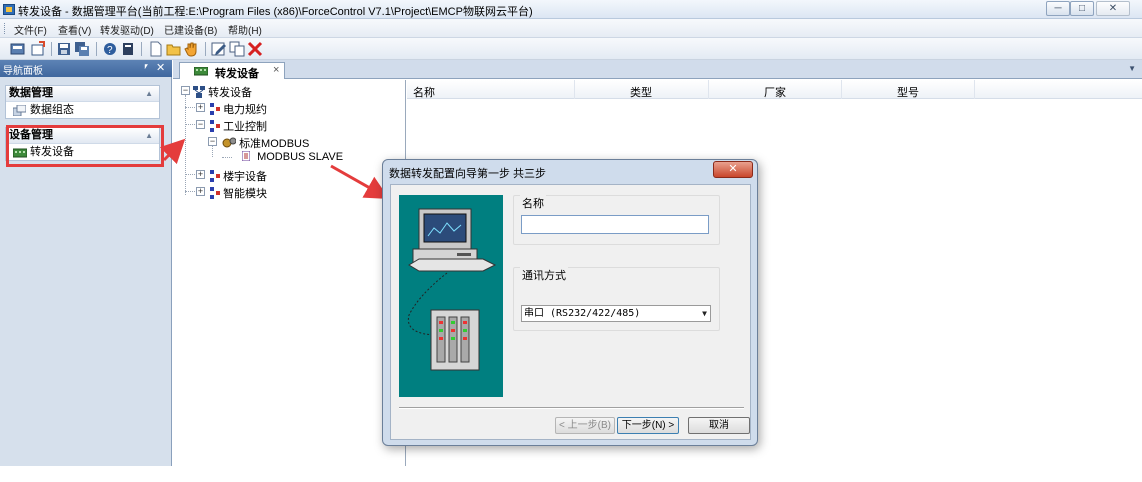 This screenshot has height=482, width=1142. Describe the element at coordinates (292, 156) in the screenshot. I see `tree-node-modbus-slave: MODBUS SLAVE` at that location.